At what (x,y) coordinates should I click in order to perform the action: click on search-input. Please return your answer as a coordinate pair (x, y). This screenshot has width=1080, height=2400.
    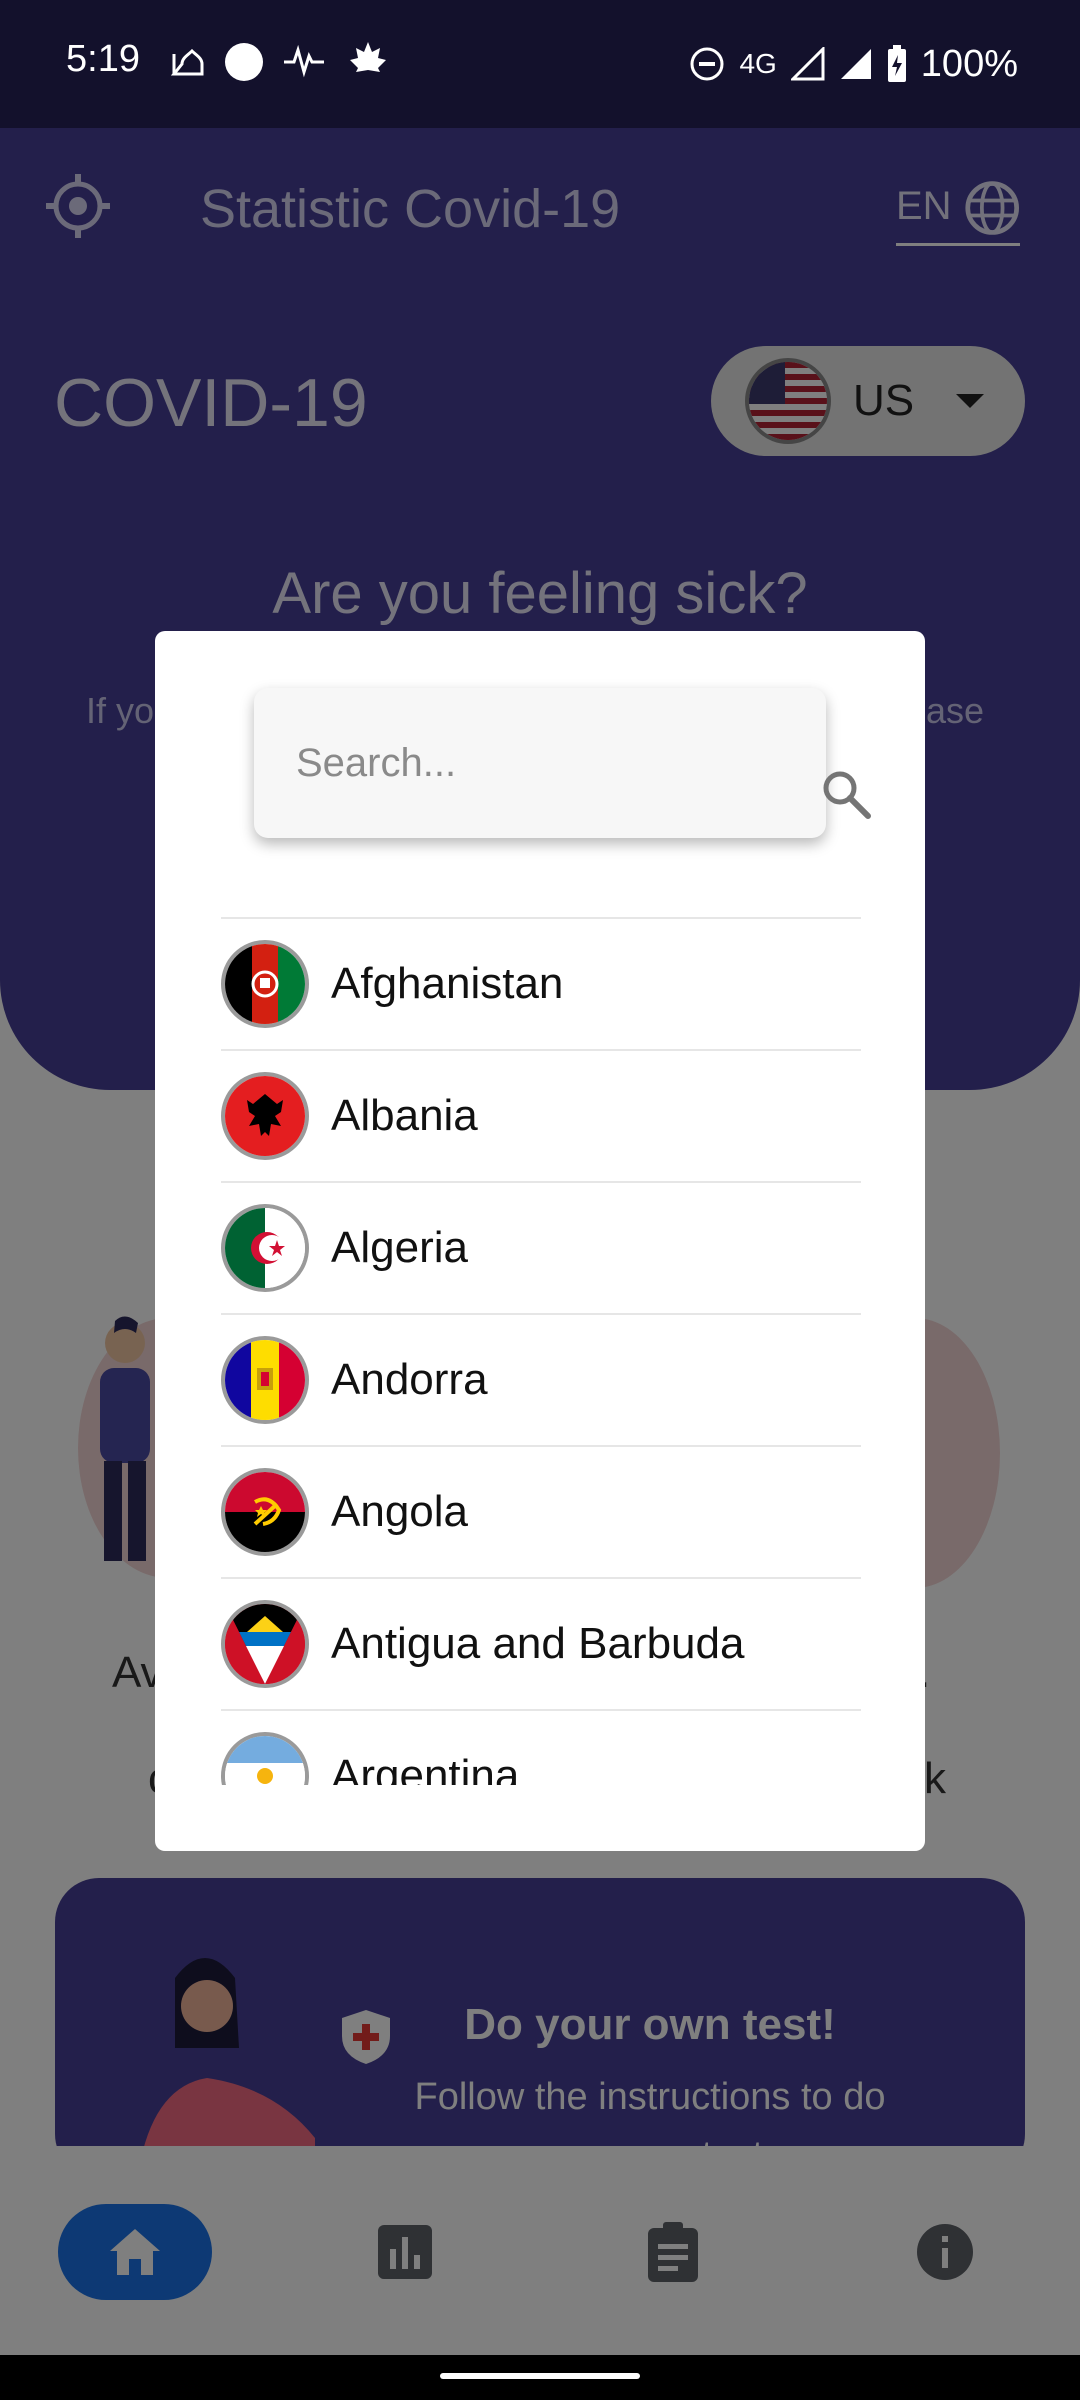
    Looking at the image, I should click on (496, 763).